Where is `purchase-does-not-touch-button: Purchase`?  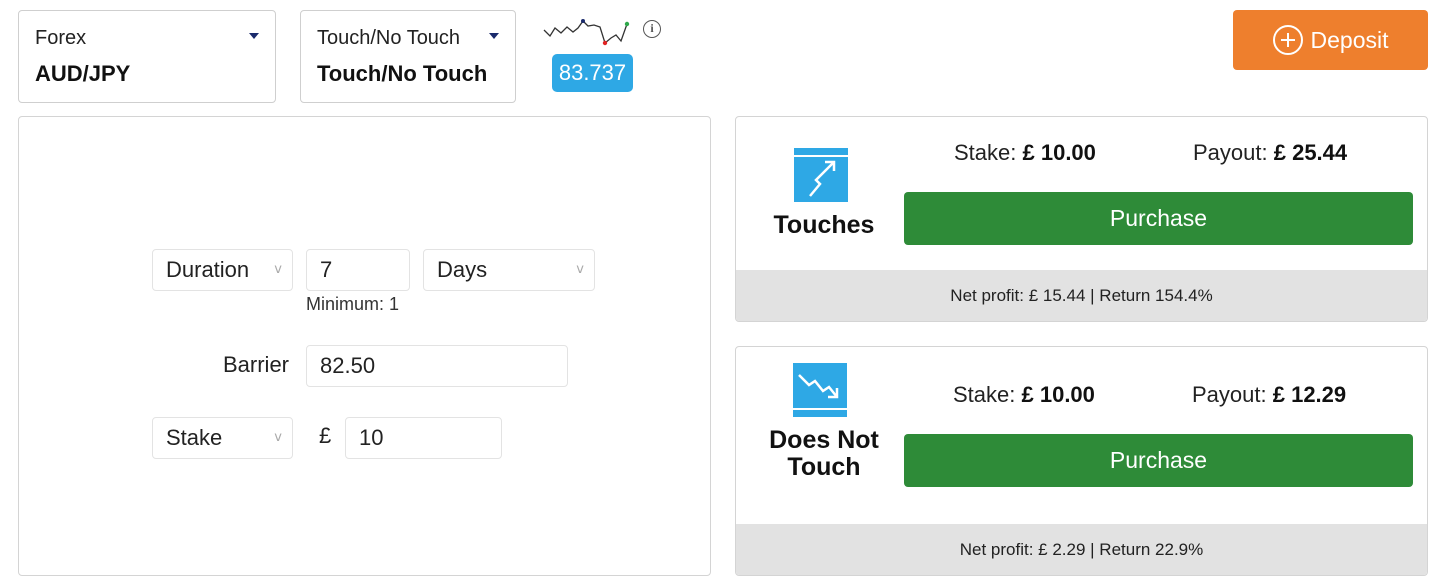
purchase-does-not-touch-button: Purchase is located at coordinates (1158, 460).